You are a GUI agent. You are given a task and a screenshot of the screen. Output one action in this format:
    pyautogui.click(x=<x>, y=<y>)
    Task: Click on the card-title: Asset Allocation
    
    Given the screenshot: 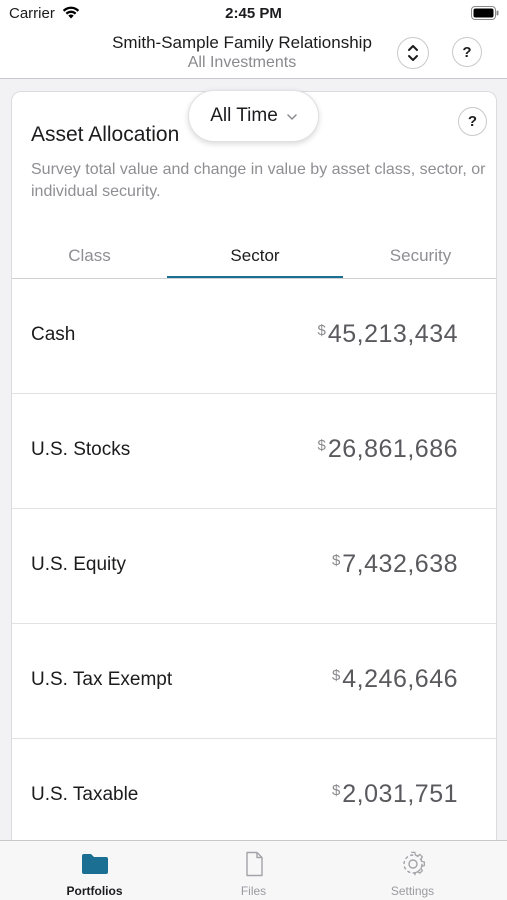 What is the action you would take?
    pyautogui.click(x=105, y=134)
    